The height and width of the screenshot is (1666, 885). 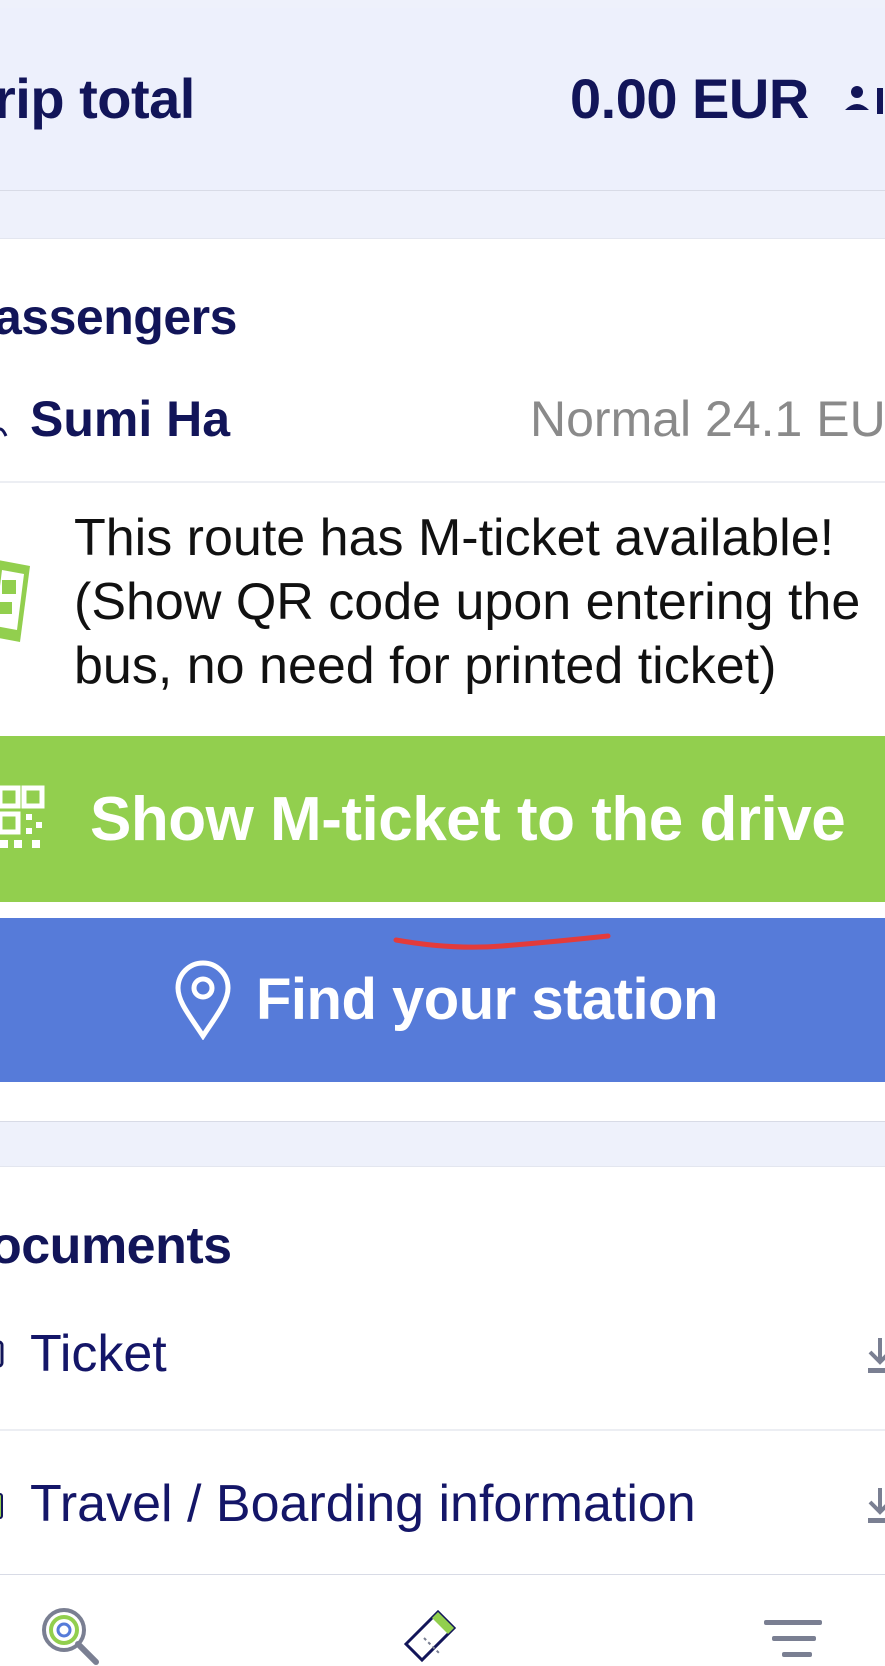 What do you see at coordinates (97, 98) in the screenshot?
I see `trip-total-label: rip total` at bounding box center [97, 98].